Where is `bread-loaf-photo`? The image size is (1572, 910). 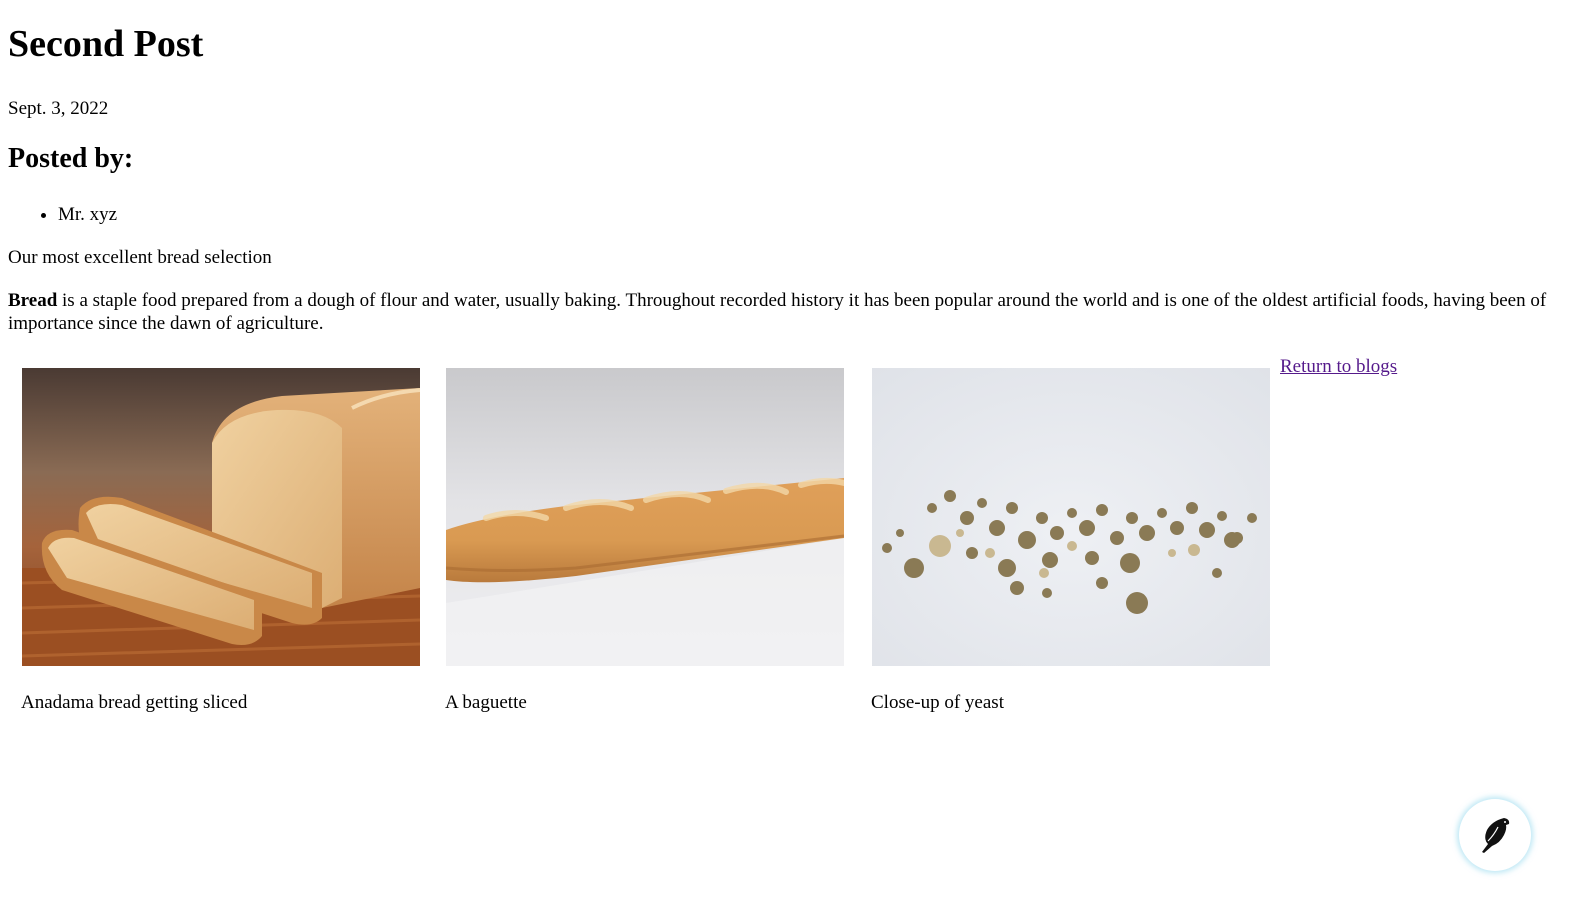
bread-loaf-photo is located at coordinates (221, 517).